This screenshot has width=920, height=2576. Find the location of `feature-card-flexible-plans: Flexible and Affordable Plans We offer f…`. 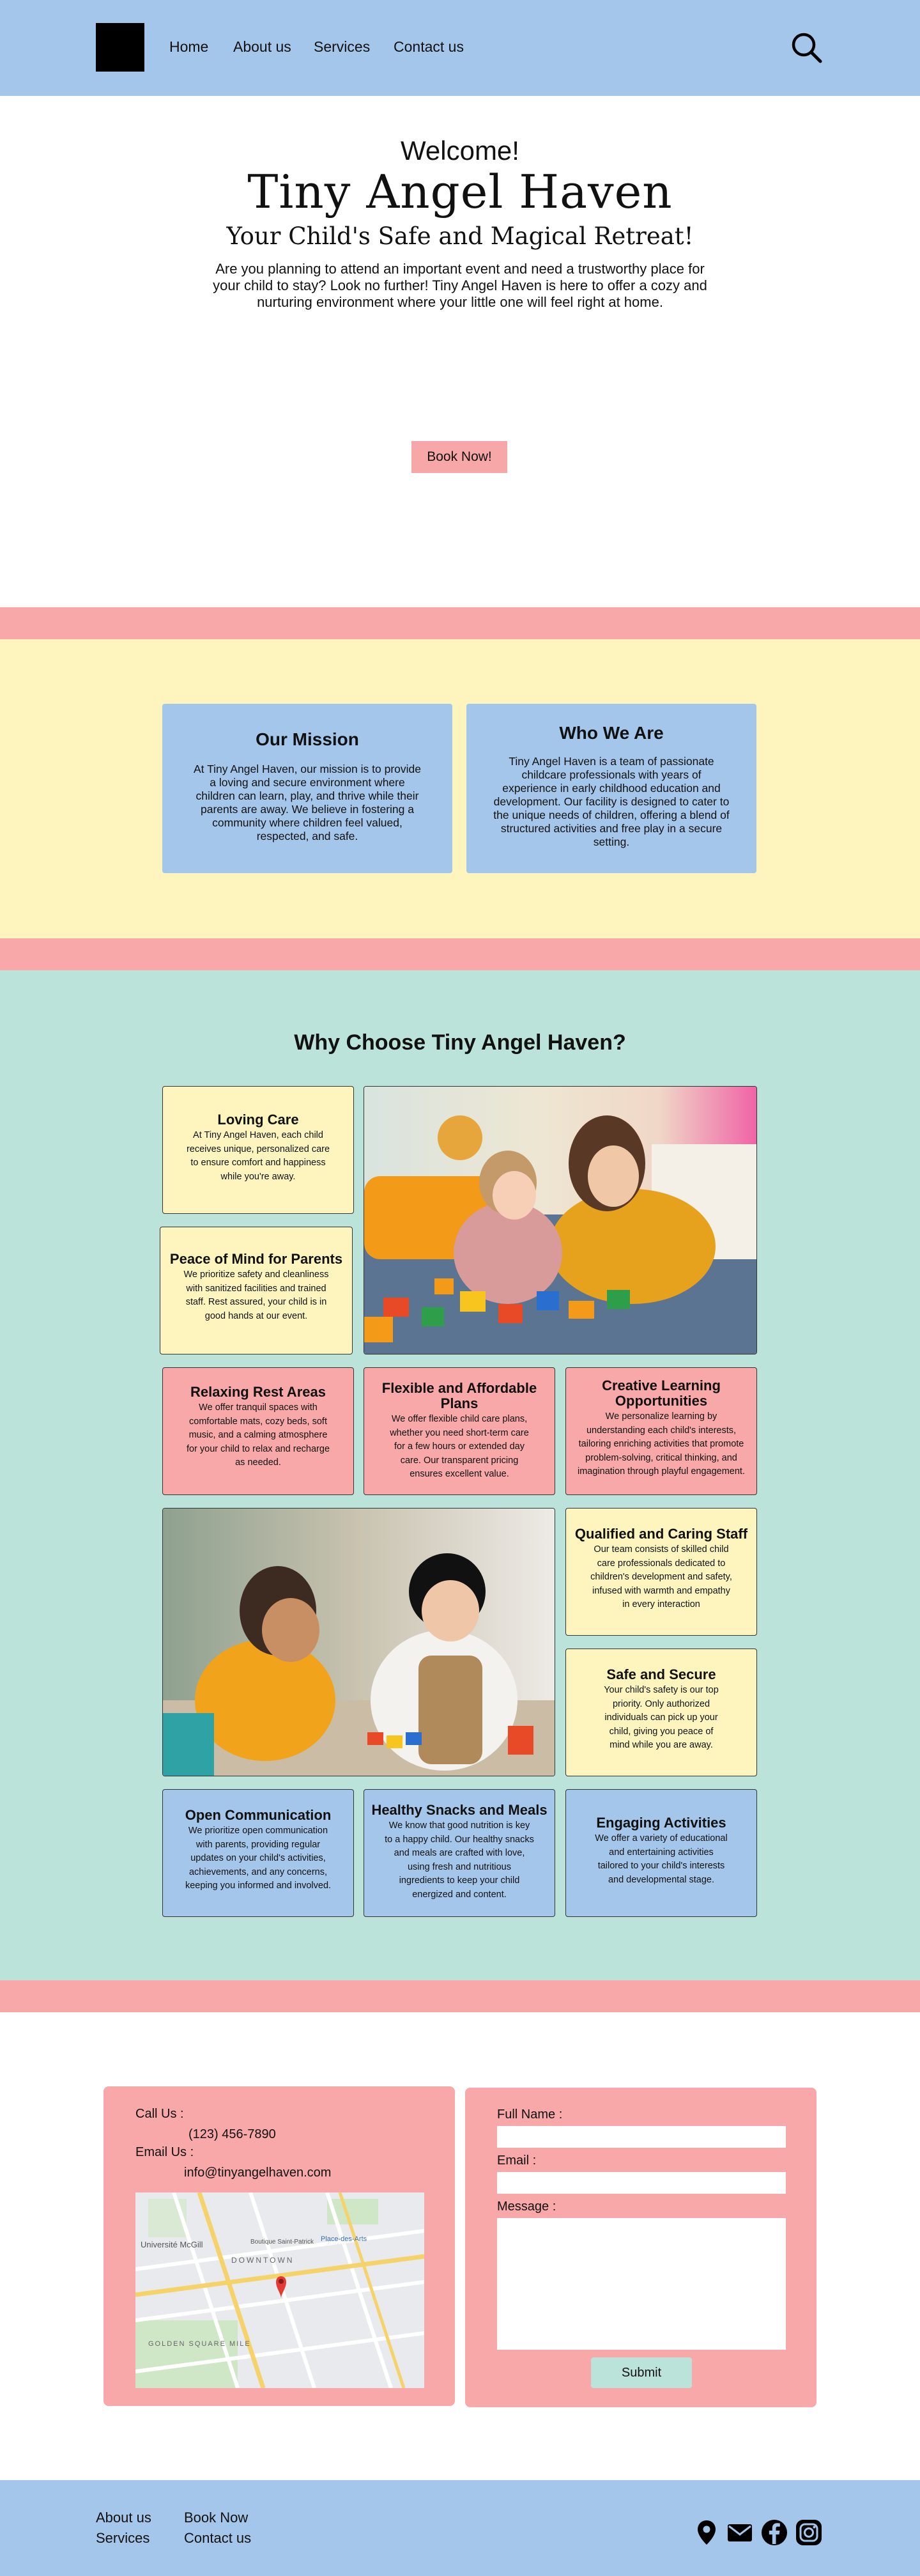

feature-card-flexible-plans: Flexible and Affordable Plans We offer f… is located at coordinates (459, 1431).